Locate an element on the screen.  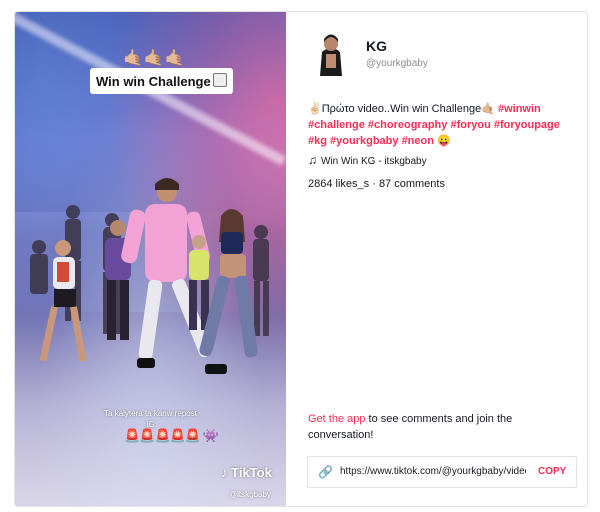
overlay-text-line1: Ta kalytera ta kanw repost is located at coordinates (150, 413).